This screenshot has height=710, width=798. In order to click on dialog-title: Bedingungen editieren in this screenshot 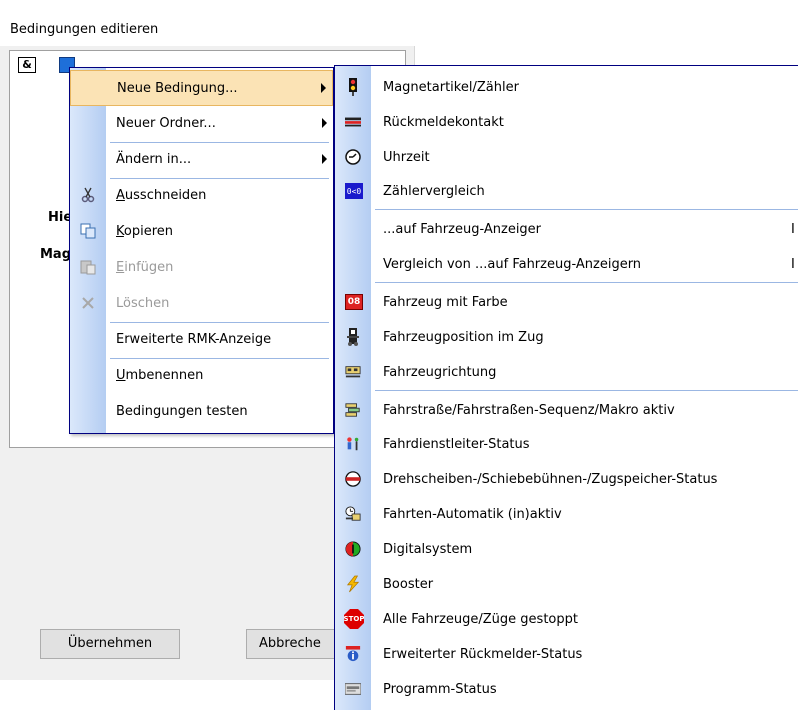, I will do `click(84, 29)`.